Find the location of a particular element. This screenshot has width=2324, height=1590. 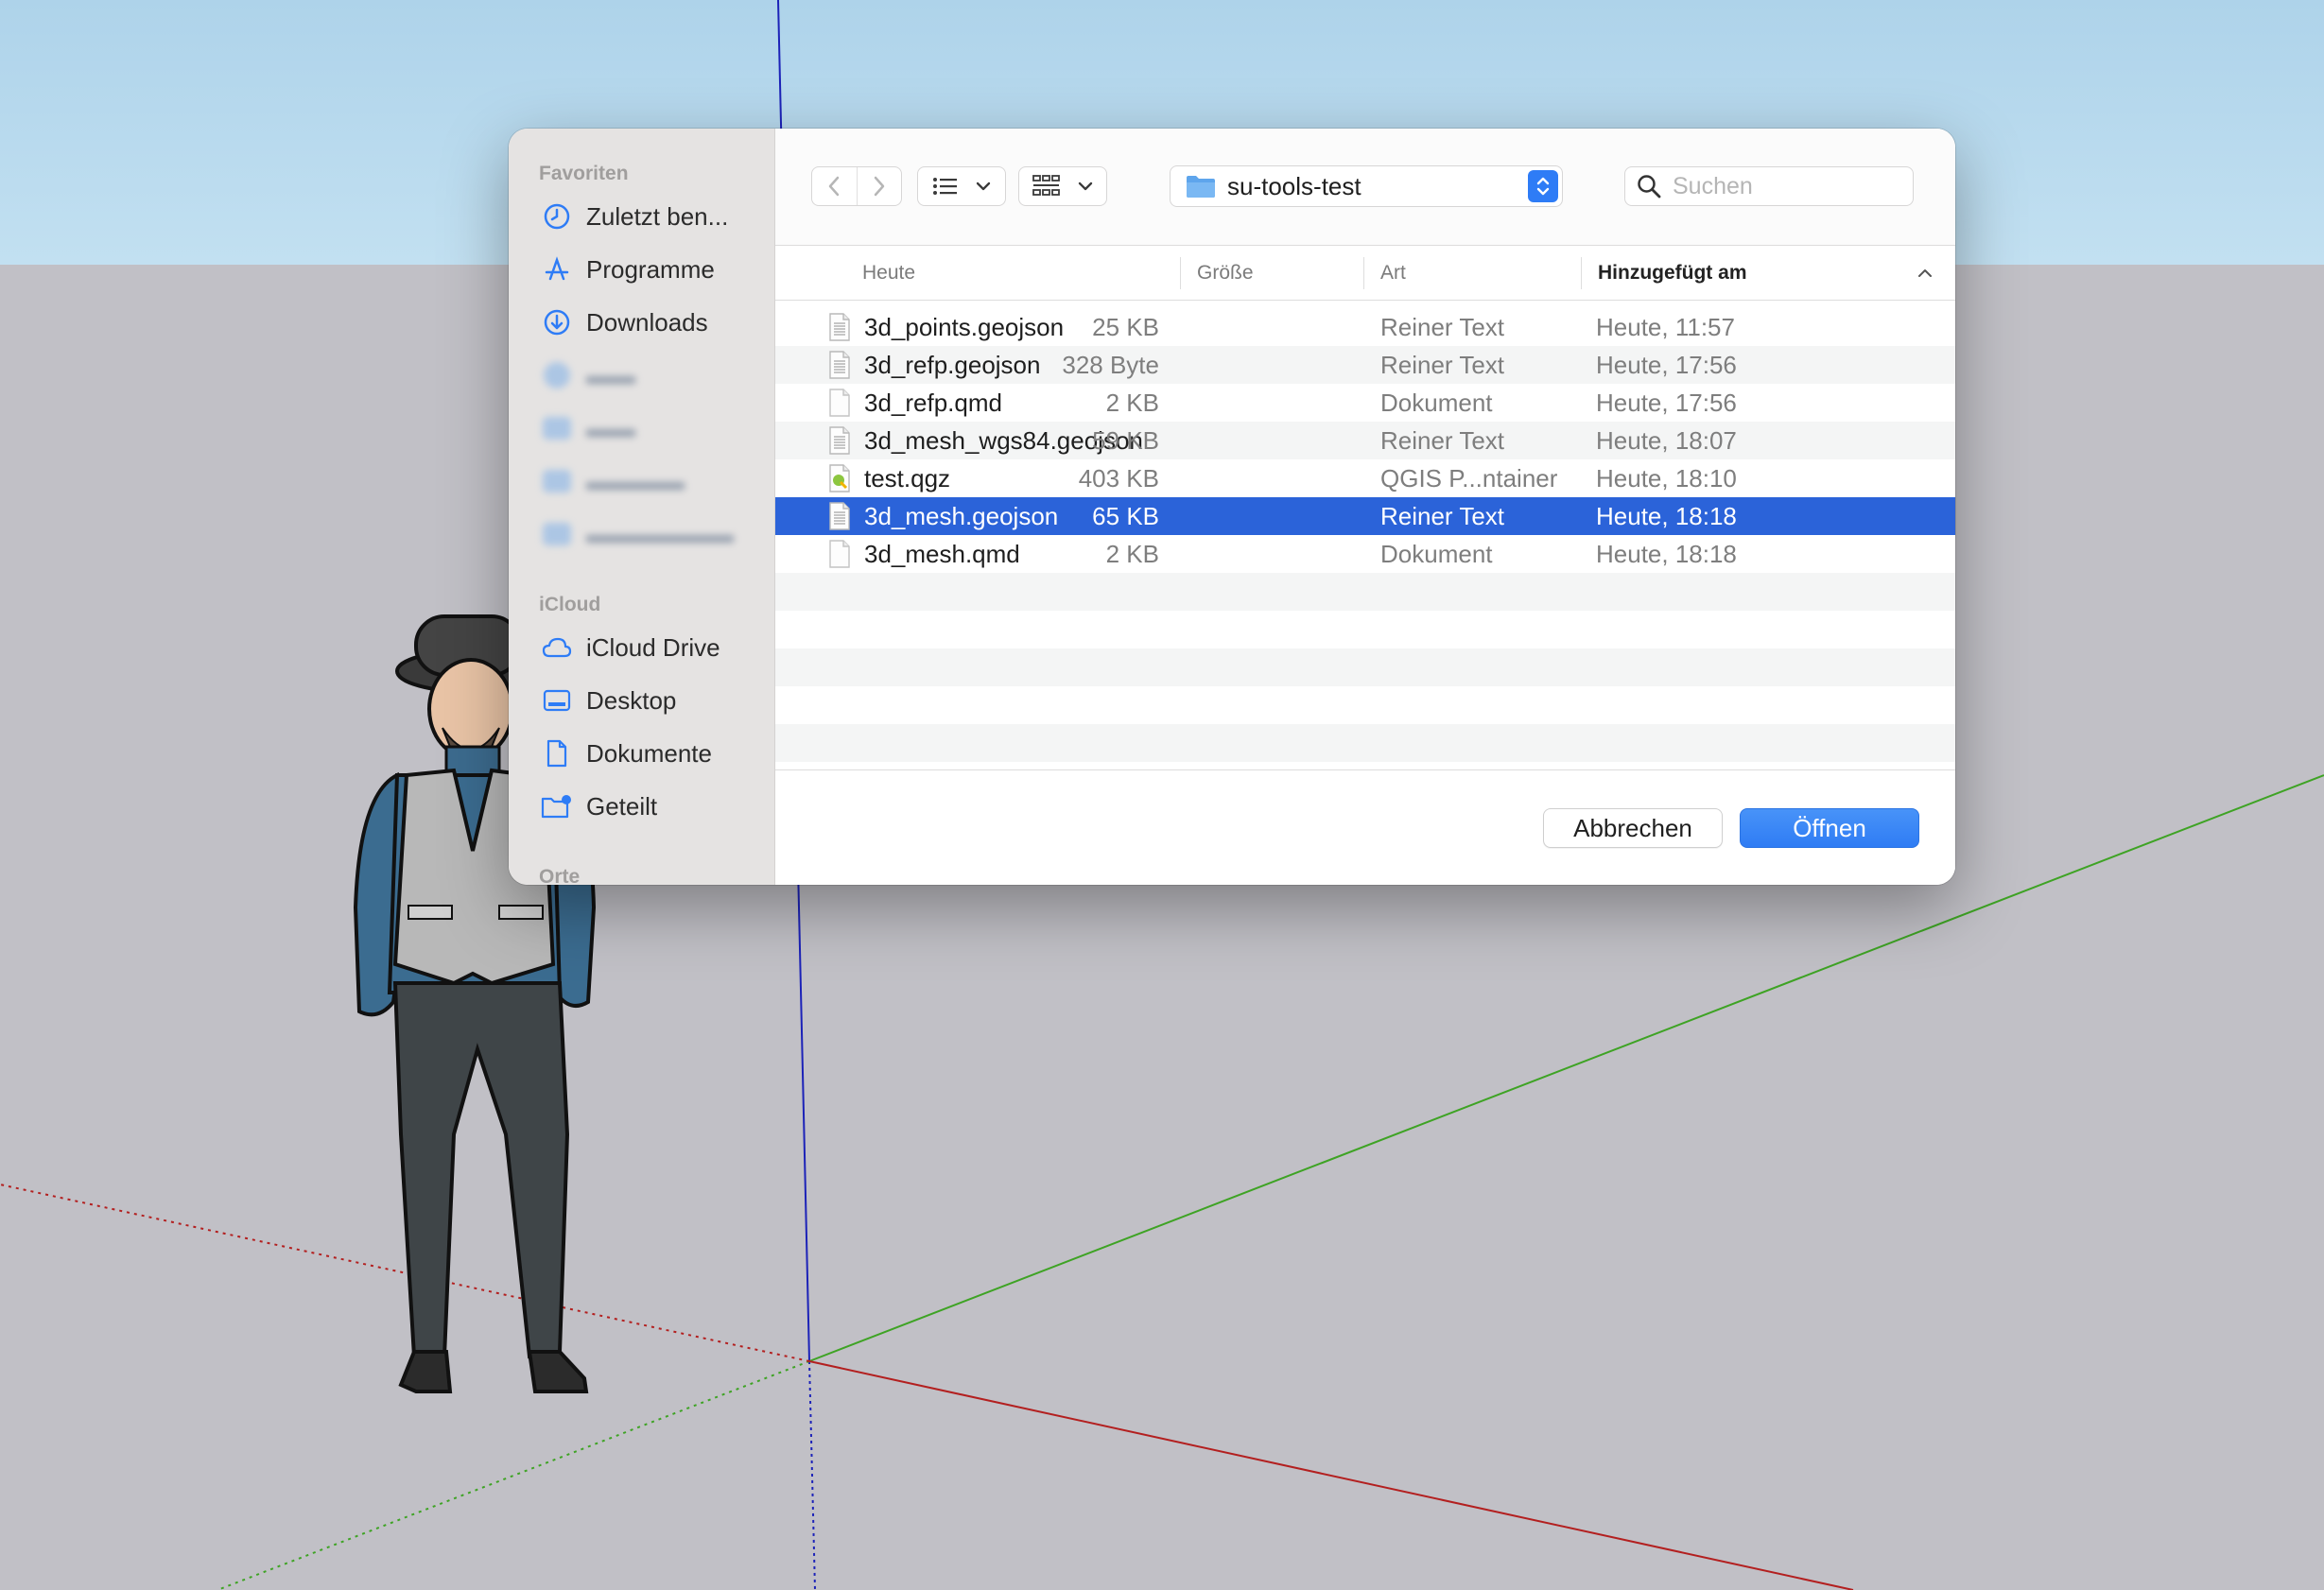

sidebar-item-label: Geteilt is located at coordinates (622, 806).